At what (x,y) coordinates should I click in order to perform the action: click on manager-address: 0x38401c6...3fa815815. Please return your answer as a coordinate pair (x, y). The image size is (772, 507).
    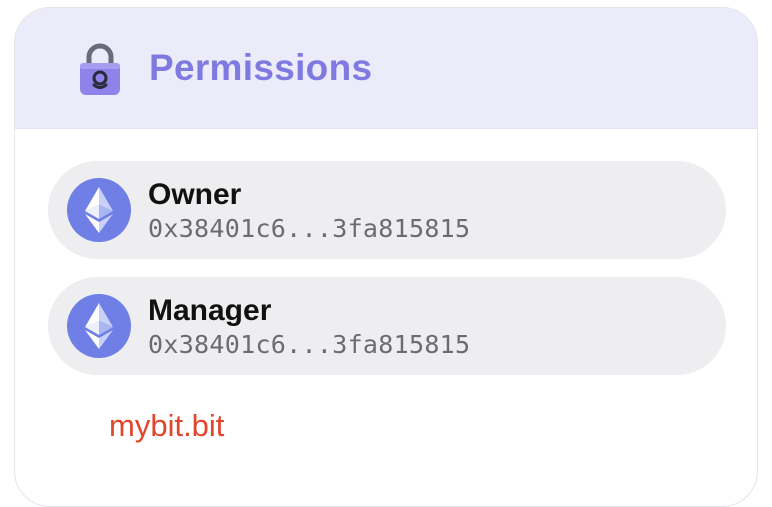
    Looking at the image, I should click on (309, 344).